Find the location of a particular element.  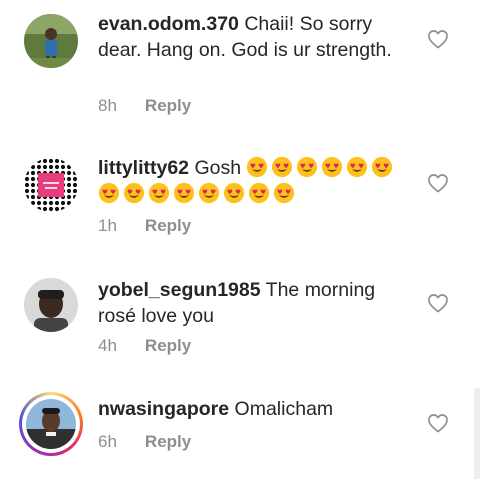

comment-text: littylitty62 Gosh is located at coordinates (254, 181).